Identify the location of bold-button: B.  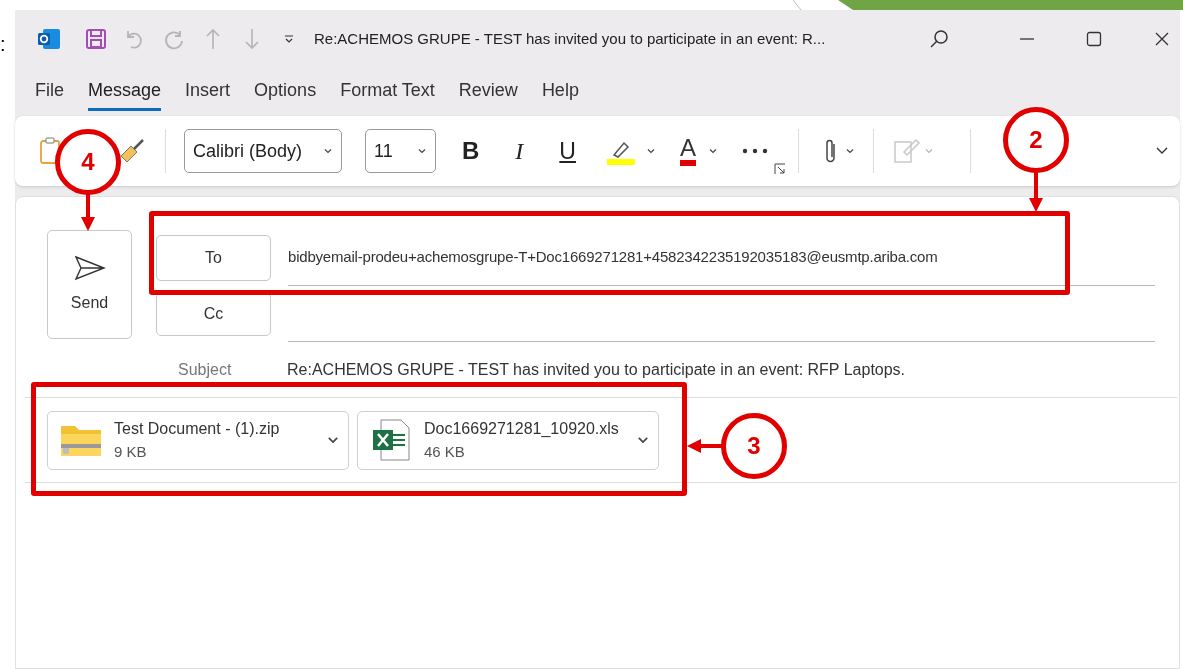
(471, 151).